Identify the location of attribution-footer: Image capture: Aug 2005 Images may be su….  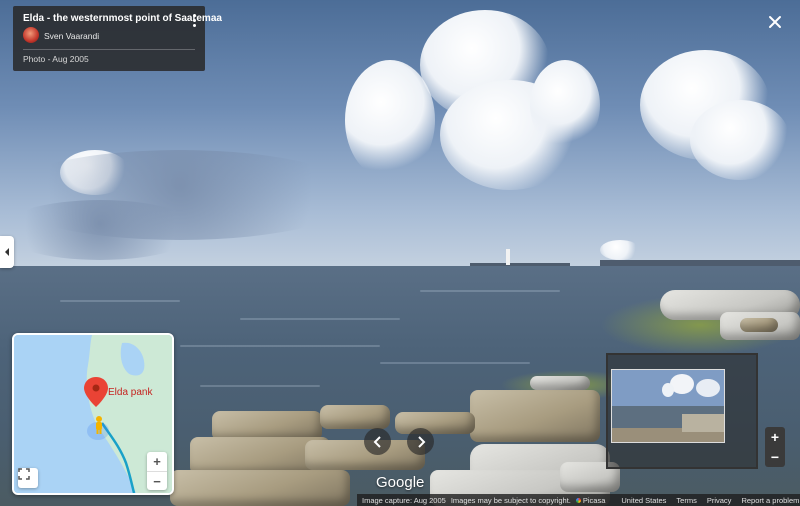
(578, 500).